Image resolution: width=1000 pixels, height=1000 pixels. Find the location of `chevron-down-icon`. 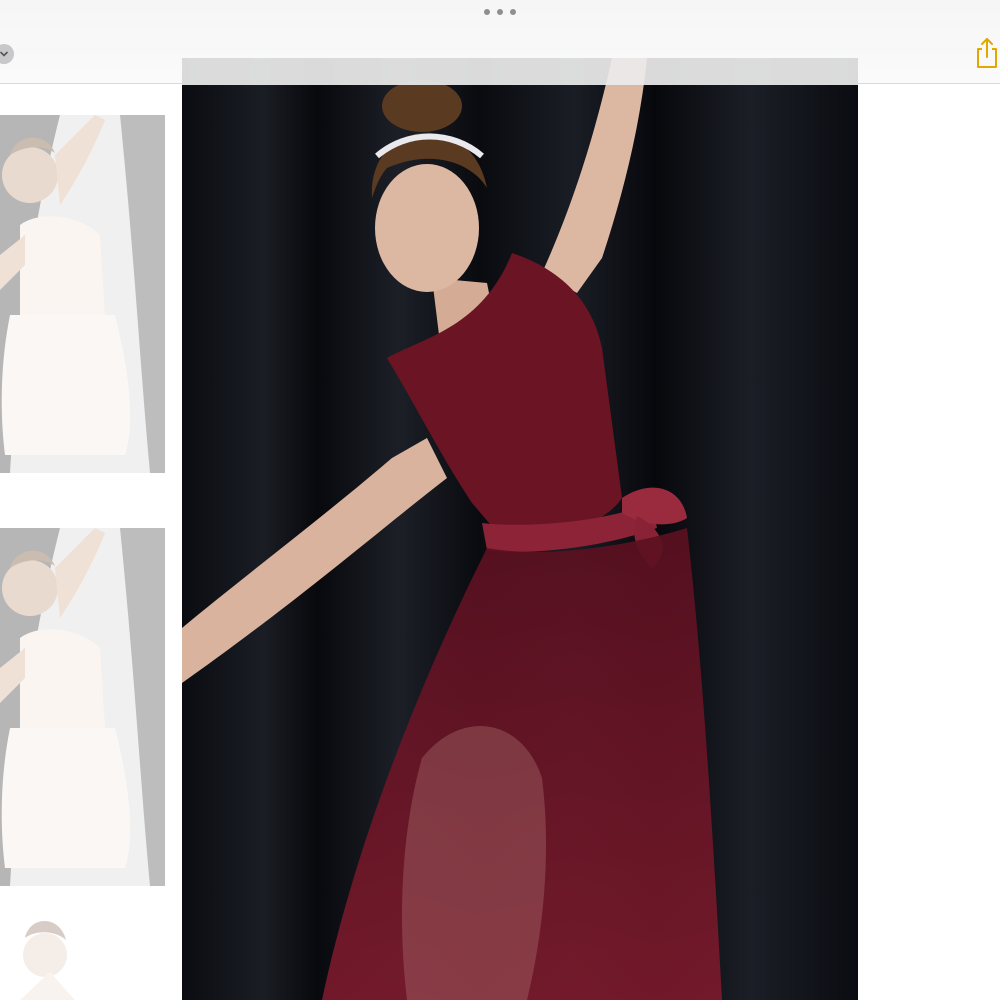

chevron-down-icon is located at coordinates (7, 54).